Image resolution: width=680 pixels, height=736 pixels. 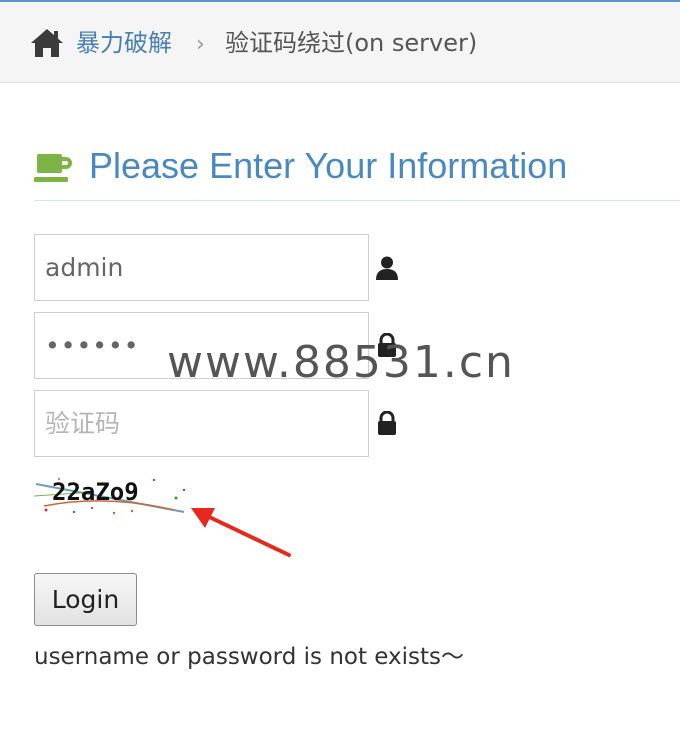 What do you see at coordinates (95, 492) in the screenshot?
I see `captcha-text: 22aZo9` at bounding box center [95, 492].